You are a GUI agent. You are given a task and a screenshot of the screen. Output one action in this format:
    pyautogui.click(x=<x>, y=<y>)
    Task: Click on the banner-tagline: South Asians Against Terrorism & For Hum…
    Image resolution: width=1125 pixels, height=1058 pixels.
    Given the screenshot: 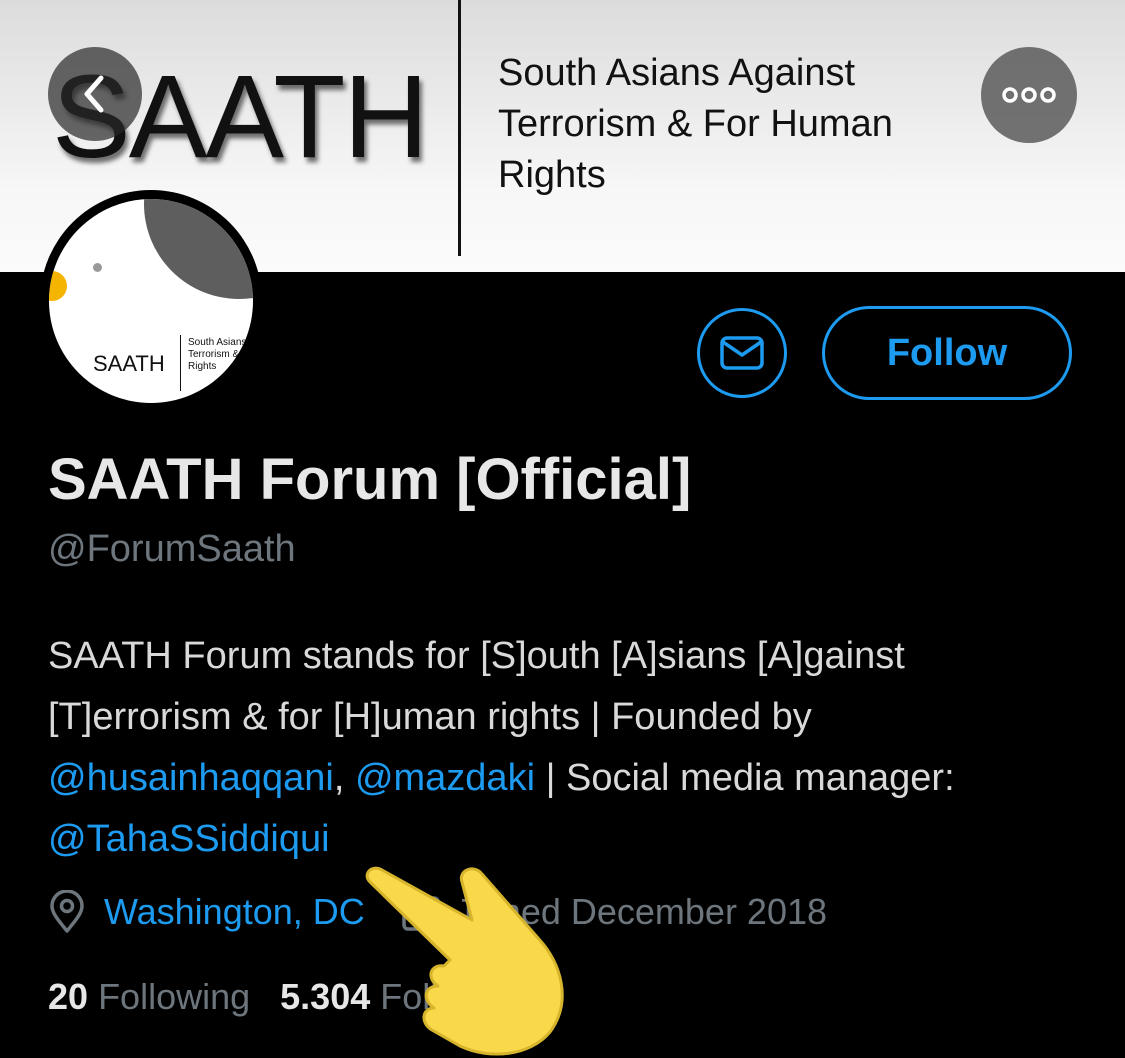 What is the action you would take?
    pyautogui.click(x=695, y=124)
    